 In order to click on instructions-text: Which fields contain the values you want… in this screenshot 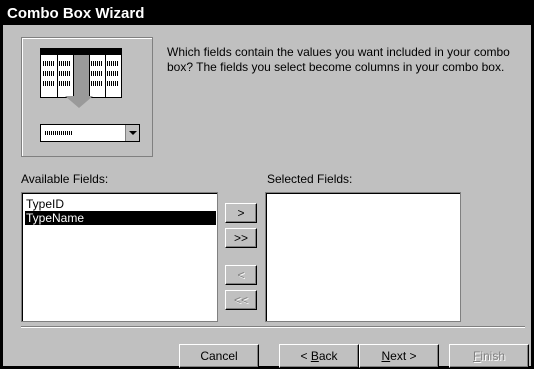, I will do `click(338, 59)`.